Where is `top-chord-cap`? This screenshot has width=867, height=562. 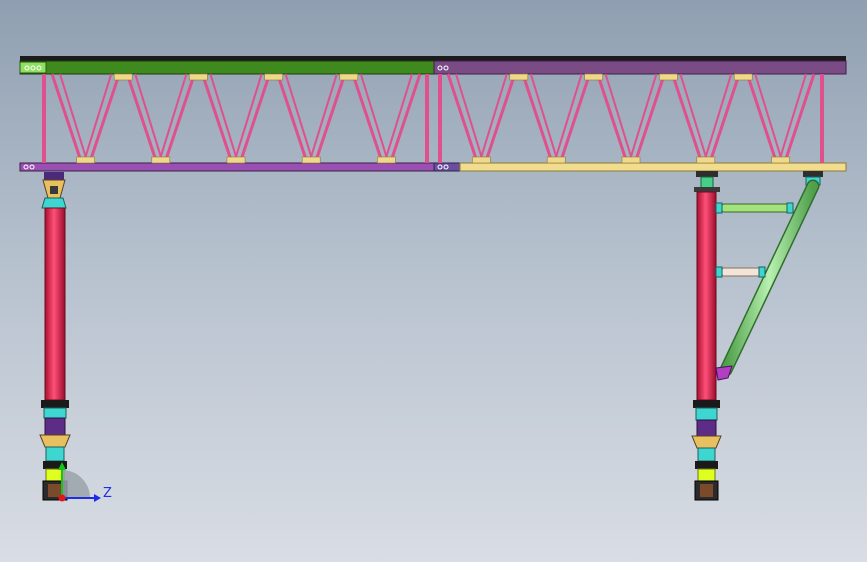
top-chord-cap is located at coordinates (433, 58).